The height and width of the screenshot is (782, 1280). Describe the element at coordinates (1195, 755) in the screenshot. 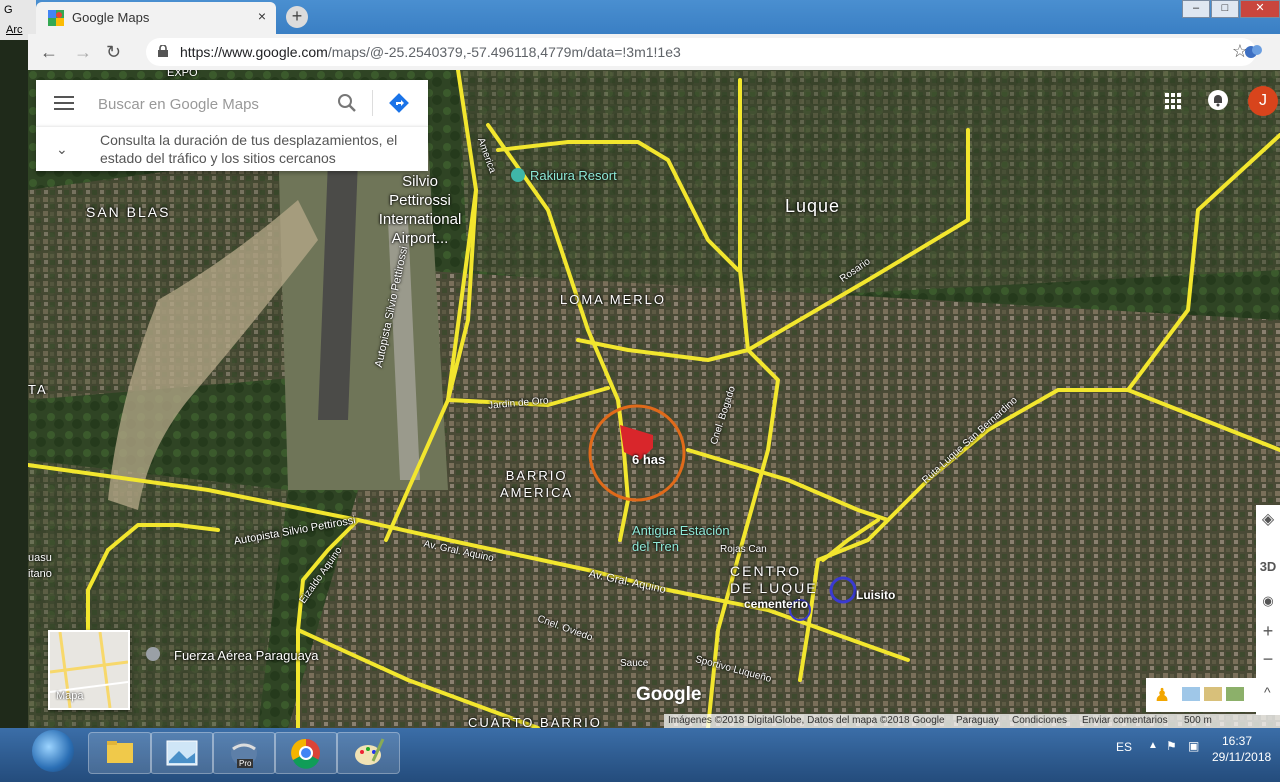

I see `system-tray: ES ▲ ⚑ ▣ 16:37 29/11/2018` at that location.